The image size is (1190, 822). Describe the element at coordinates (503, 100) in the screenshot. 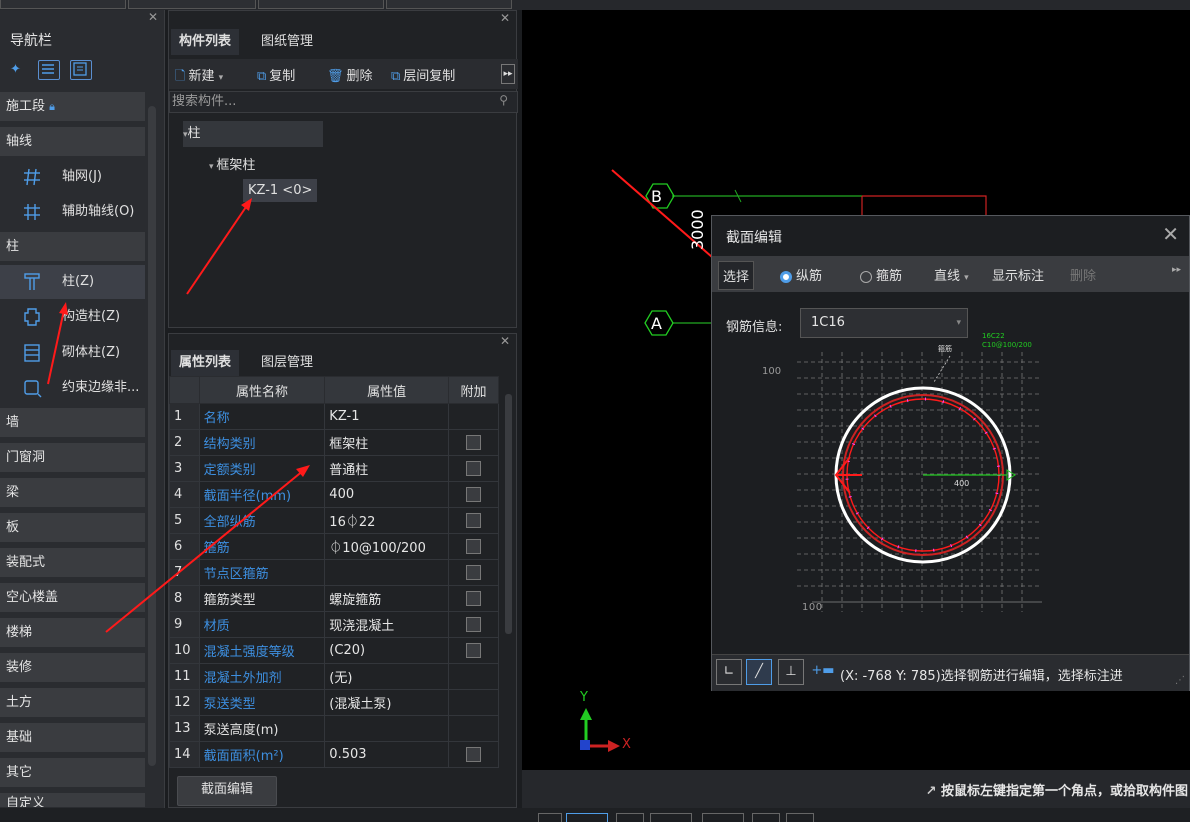

I see `search-icon: ⚲` at that location.